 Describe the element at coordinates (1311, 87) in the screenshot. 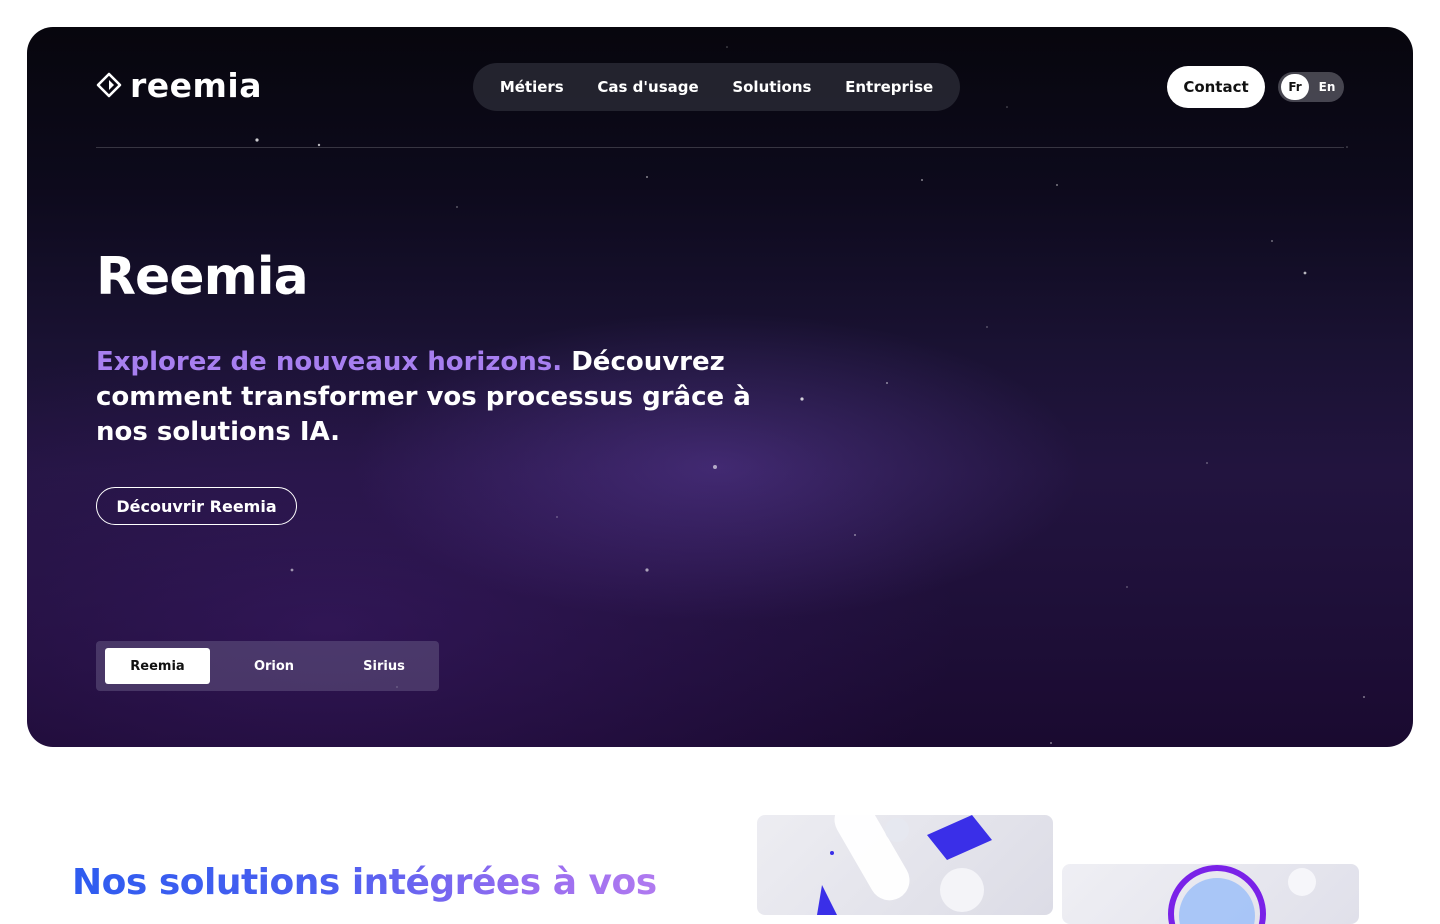

I see `language-switcher: Fr En` at that location.